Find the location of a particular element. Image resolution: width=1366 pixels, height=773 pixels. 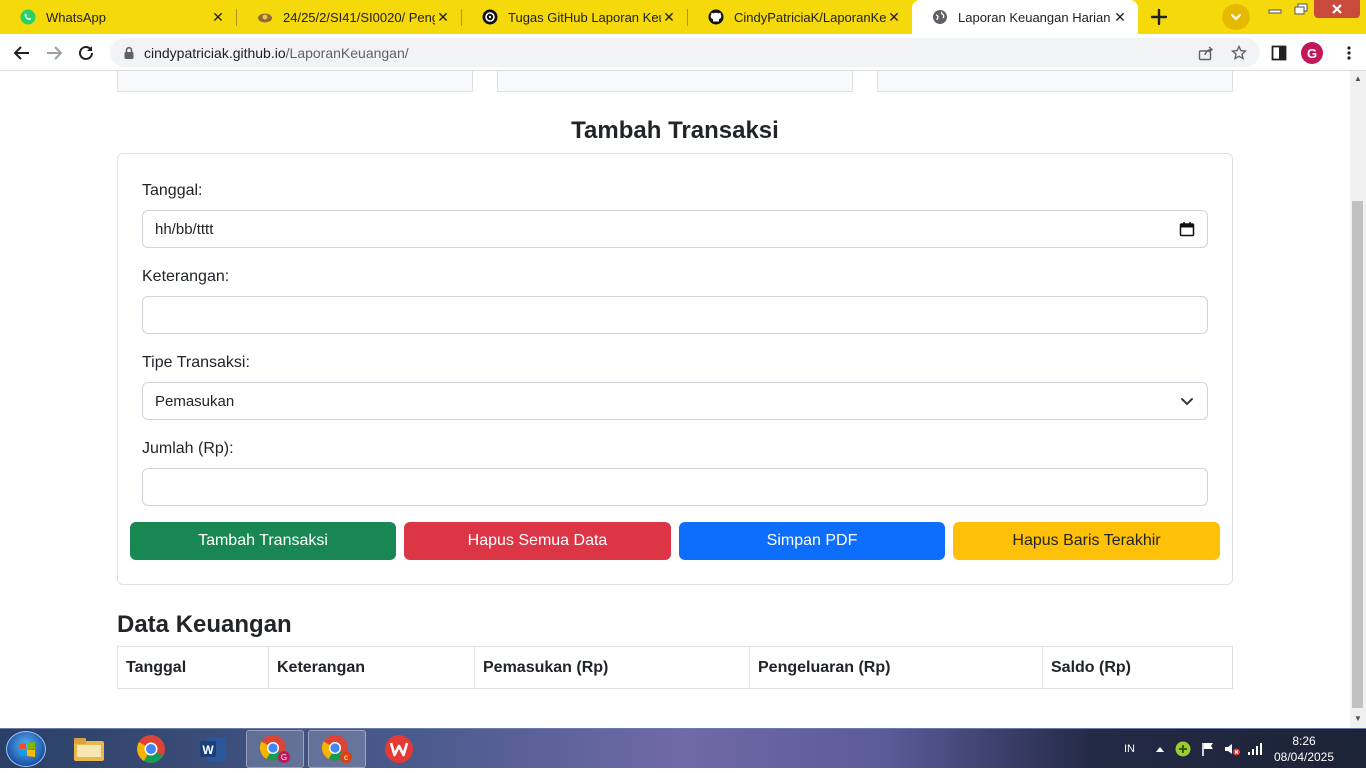

kebab-menu-icon is located at coordinates (1349, 53).